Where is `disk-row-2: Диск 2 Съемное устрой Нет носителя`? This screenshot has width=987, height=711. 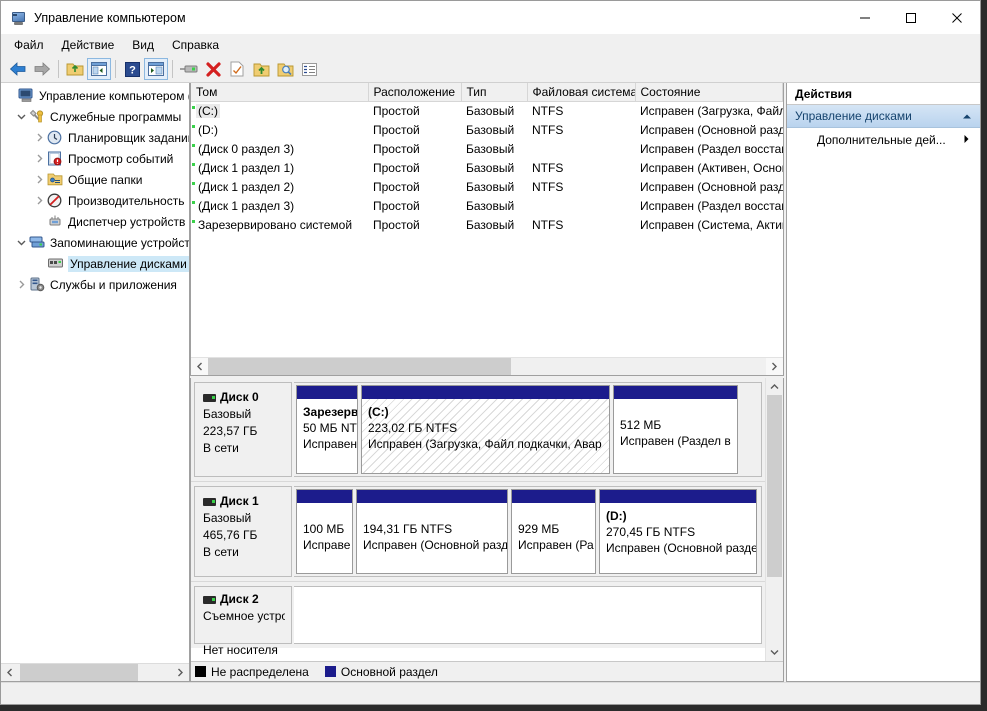
disk-row-2: Диск 2 Съемное устрой Нет носителя is located at coordinates (478, 619).